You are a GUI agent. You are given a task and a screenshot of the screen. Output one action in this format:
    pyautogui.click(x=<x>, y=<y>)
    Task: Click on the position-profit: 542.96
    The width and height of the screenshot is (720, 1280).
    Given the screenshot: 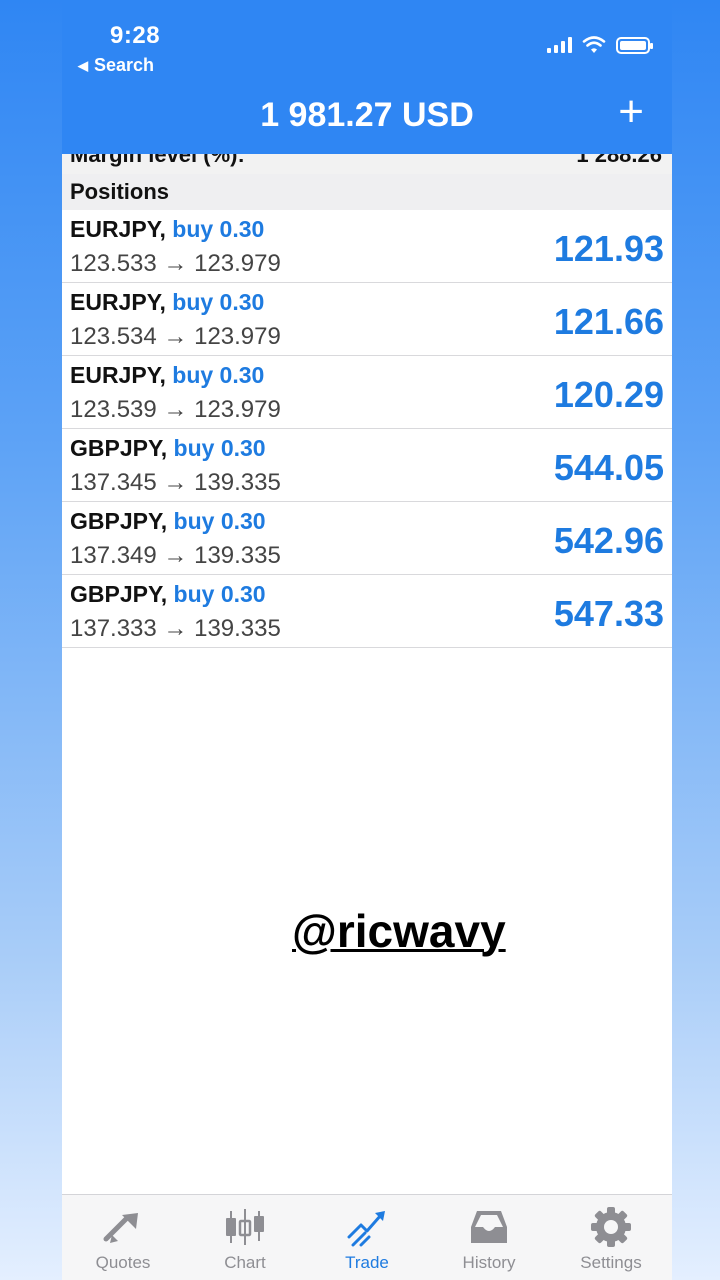 What is the action you would take?
    pyautogui.click(x=608, y=540)
    